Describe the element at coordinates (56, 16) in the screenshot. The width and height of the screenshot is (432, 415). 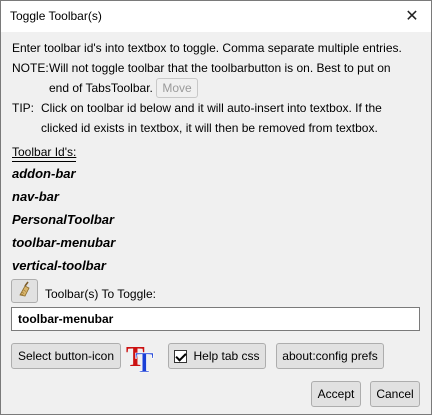
I see `window-title: Toggle Toolbar(s)` at that location.